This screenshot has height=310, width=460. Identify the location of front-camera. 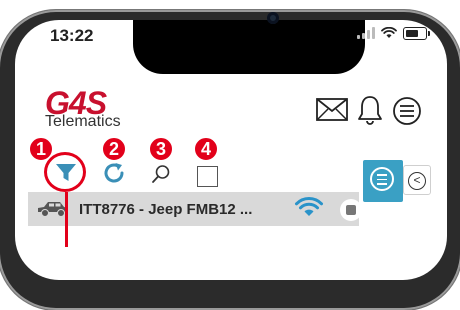
(273, 18).